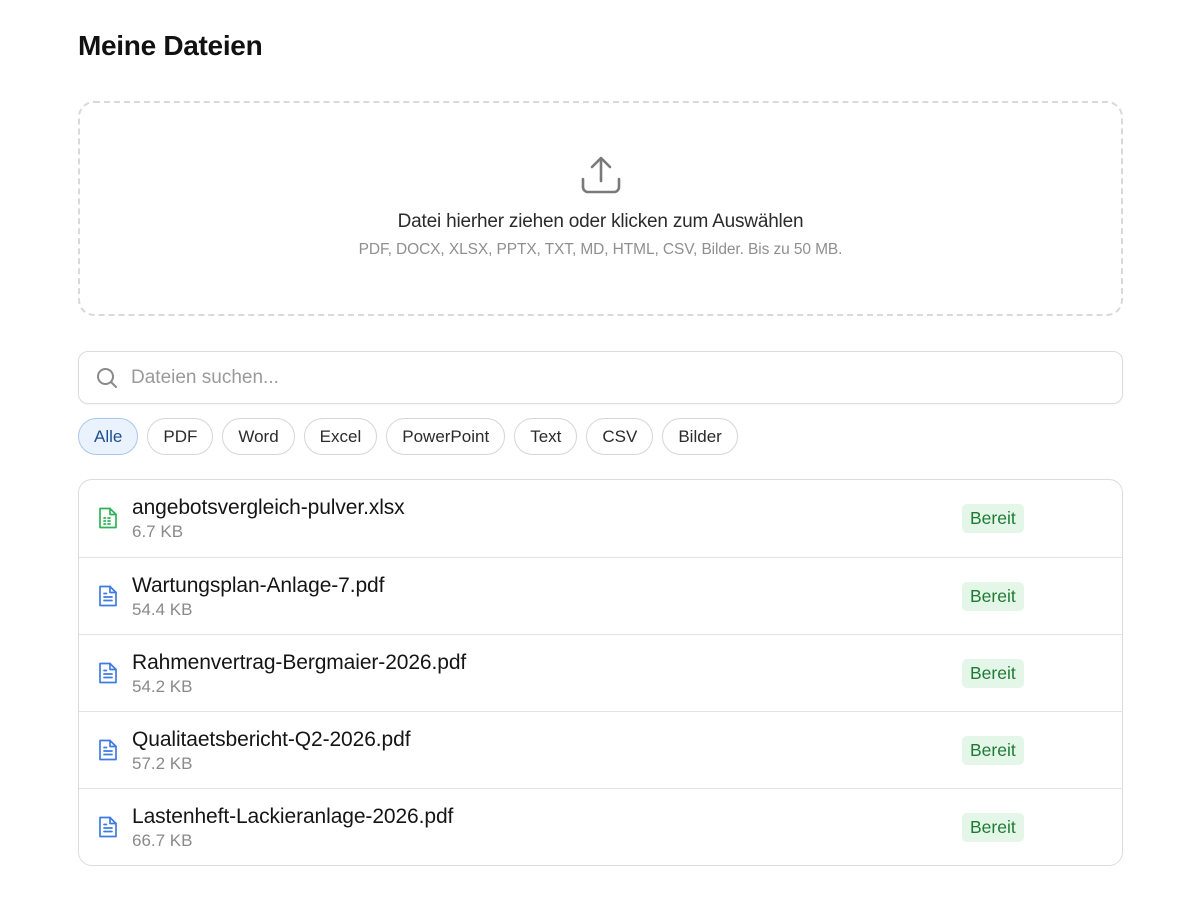  What do you see at coordinates (299, 662) in the screenshot?
I see `file-name: Rahmenvertrag-Bergmaier-2026.pdf` at bounding box center [299, 662].